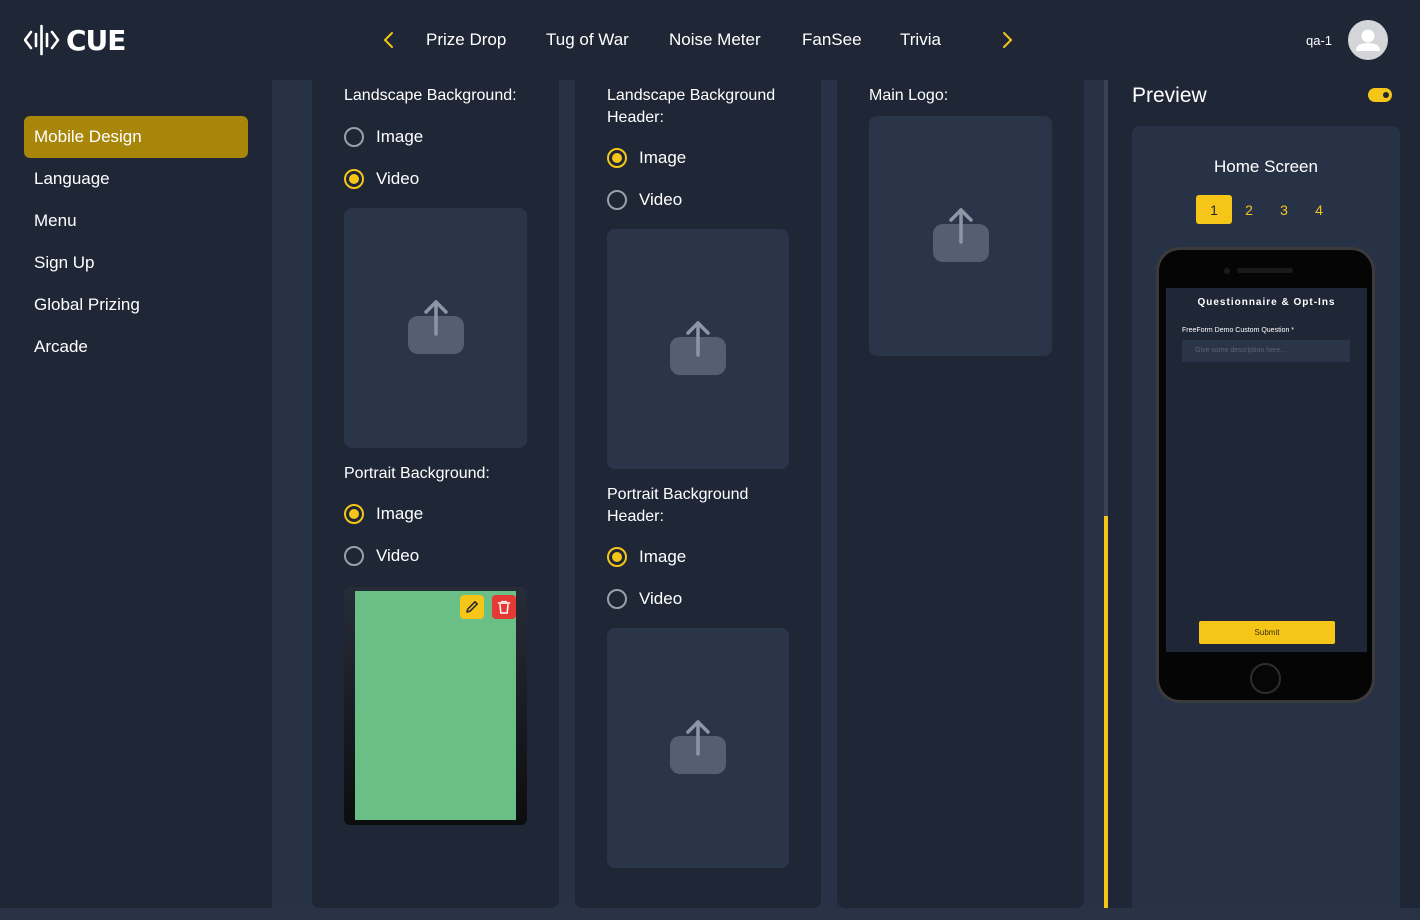 This screenshot has height=920, width=1420. Describe the element at coordinates (1319, 209) in the screenshot. I see `preview-page-4: 4` at that location.